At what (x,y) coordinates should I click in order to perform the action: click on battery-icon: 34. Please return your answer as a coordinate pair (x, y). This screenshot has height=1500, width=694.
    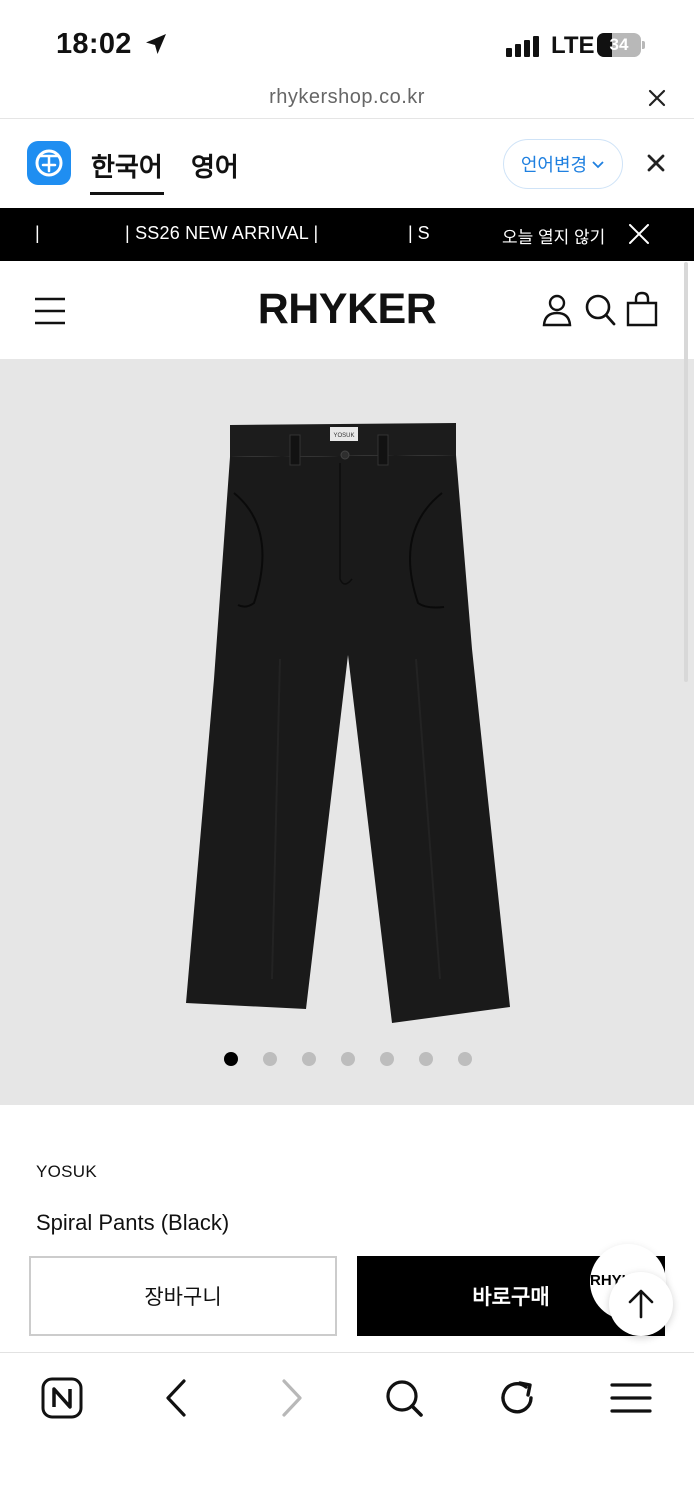
    Looking at the image, I should click on (619, 45).